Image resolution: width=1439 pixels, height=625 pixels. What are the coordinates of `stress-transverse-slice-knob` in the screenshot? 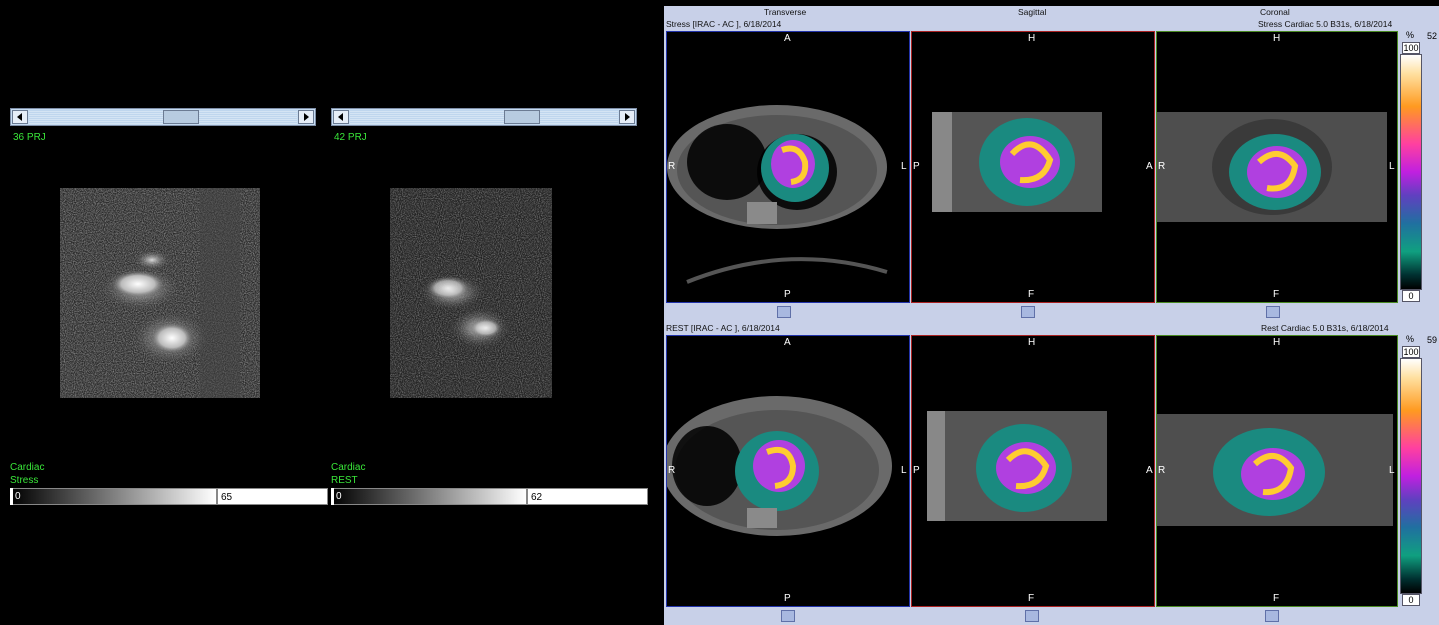 It's located at (784, 312).